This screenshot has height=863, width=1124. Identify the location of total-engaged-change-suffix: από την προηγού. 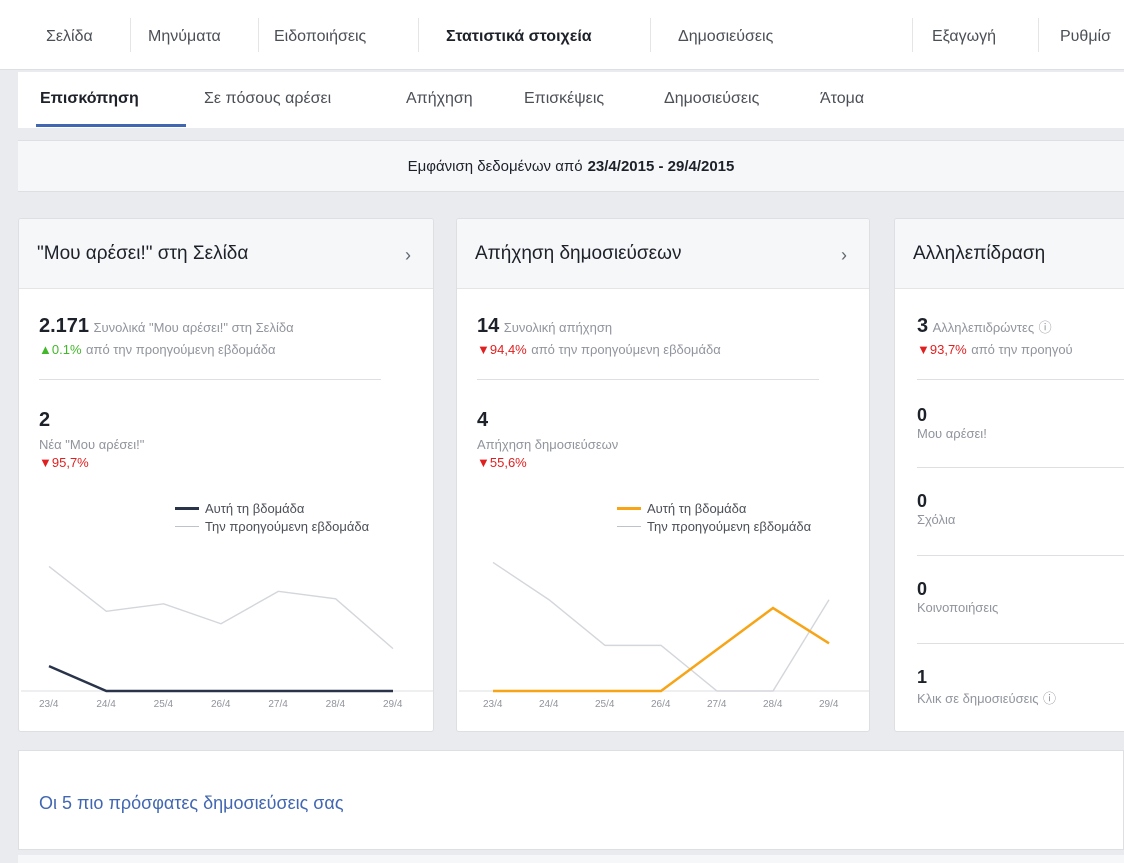
(1022, 349).